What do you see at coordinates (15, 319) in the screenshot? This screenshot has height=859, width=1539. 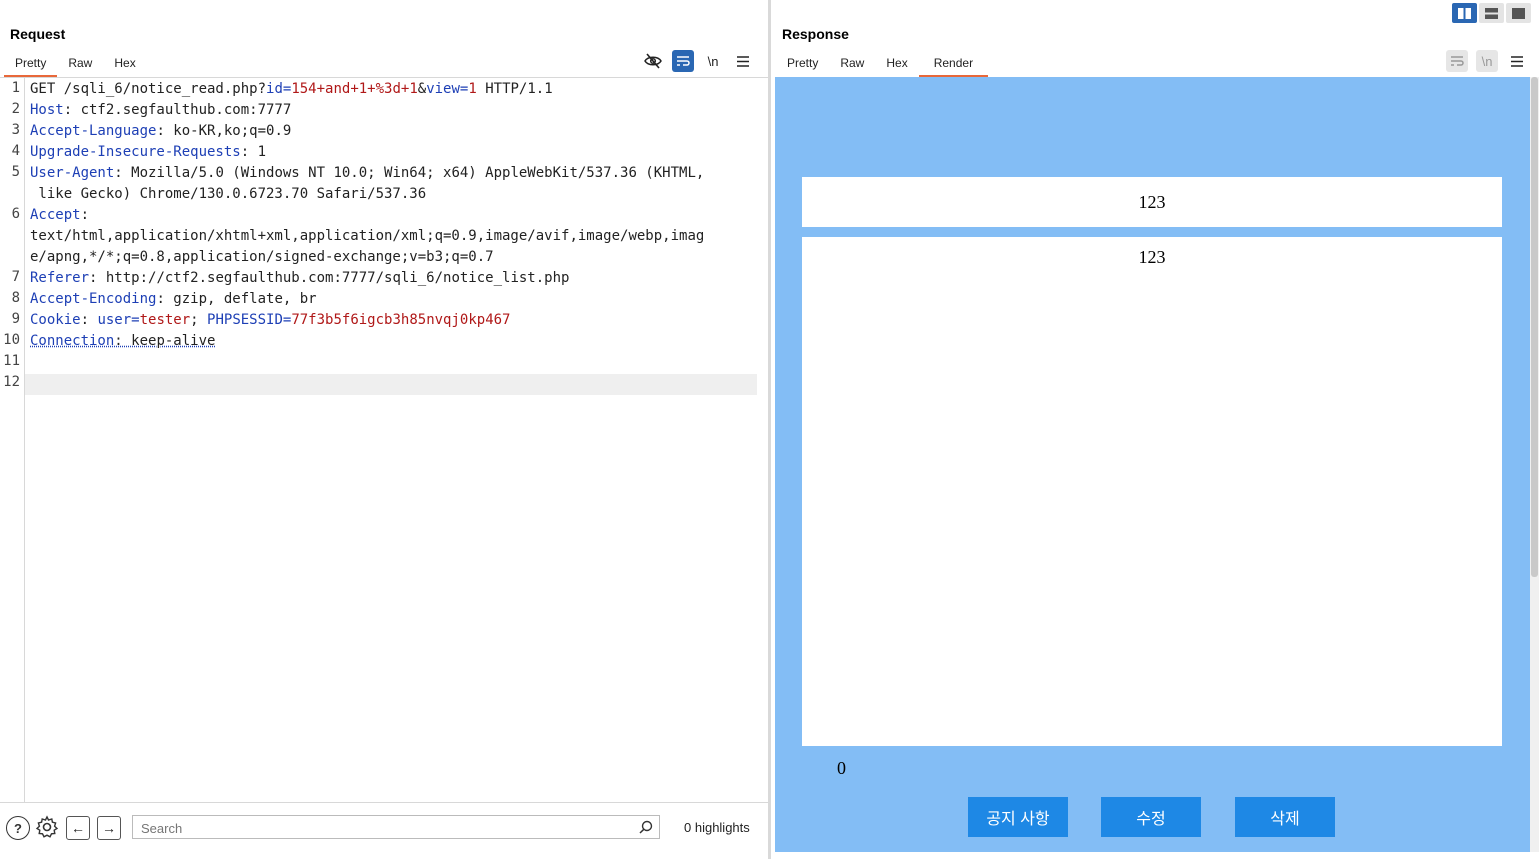 I see `line-number: 9` at bounding box center [15, 319].